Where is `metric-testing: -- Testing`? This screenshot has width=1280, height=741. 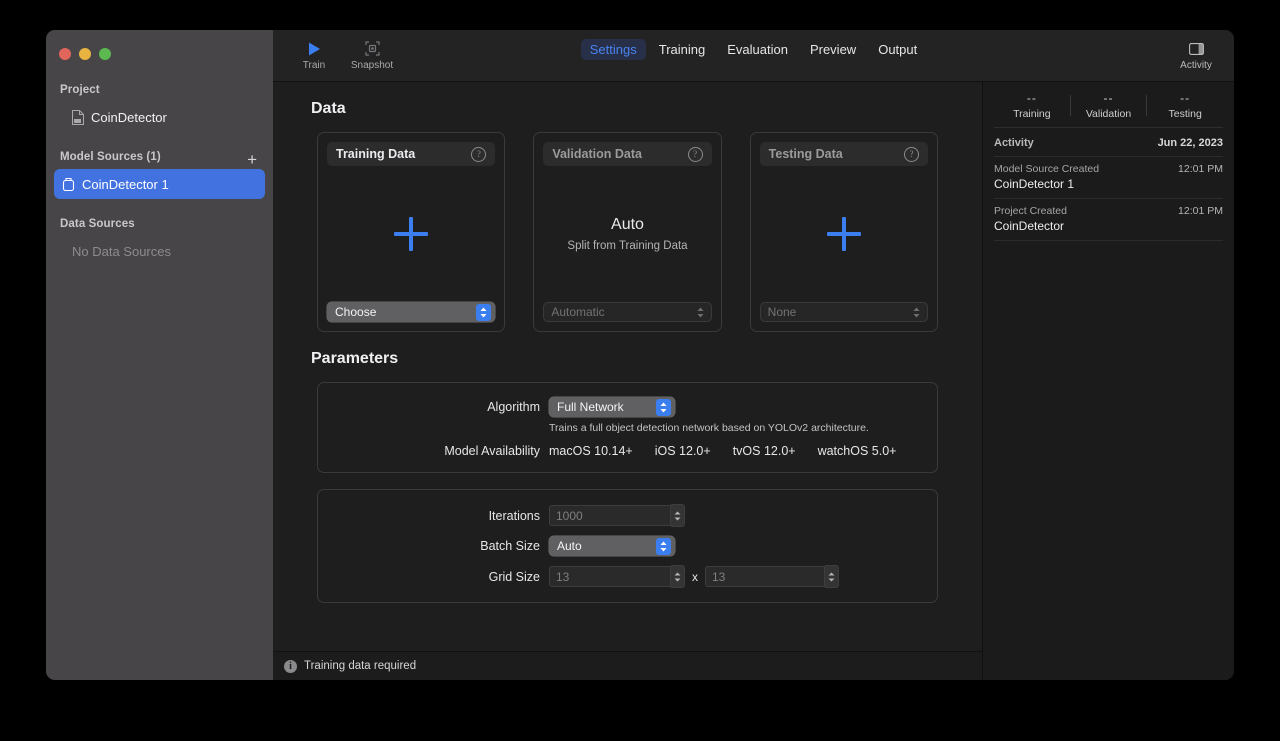 metric-testing: -- Testing is located at coordinates (1185, 105).